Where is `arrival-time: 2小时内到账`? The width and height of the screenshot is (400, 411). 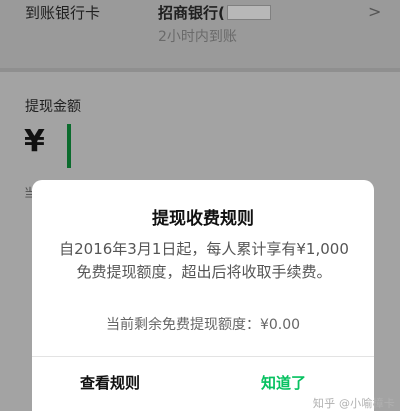
arrival-time: 2小时内到账 is located at coordinates (197, 37).